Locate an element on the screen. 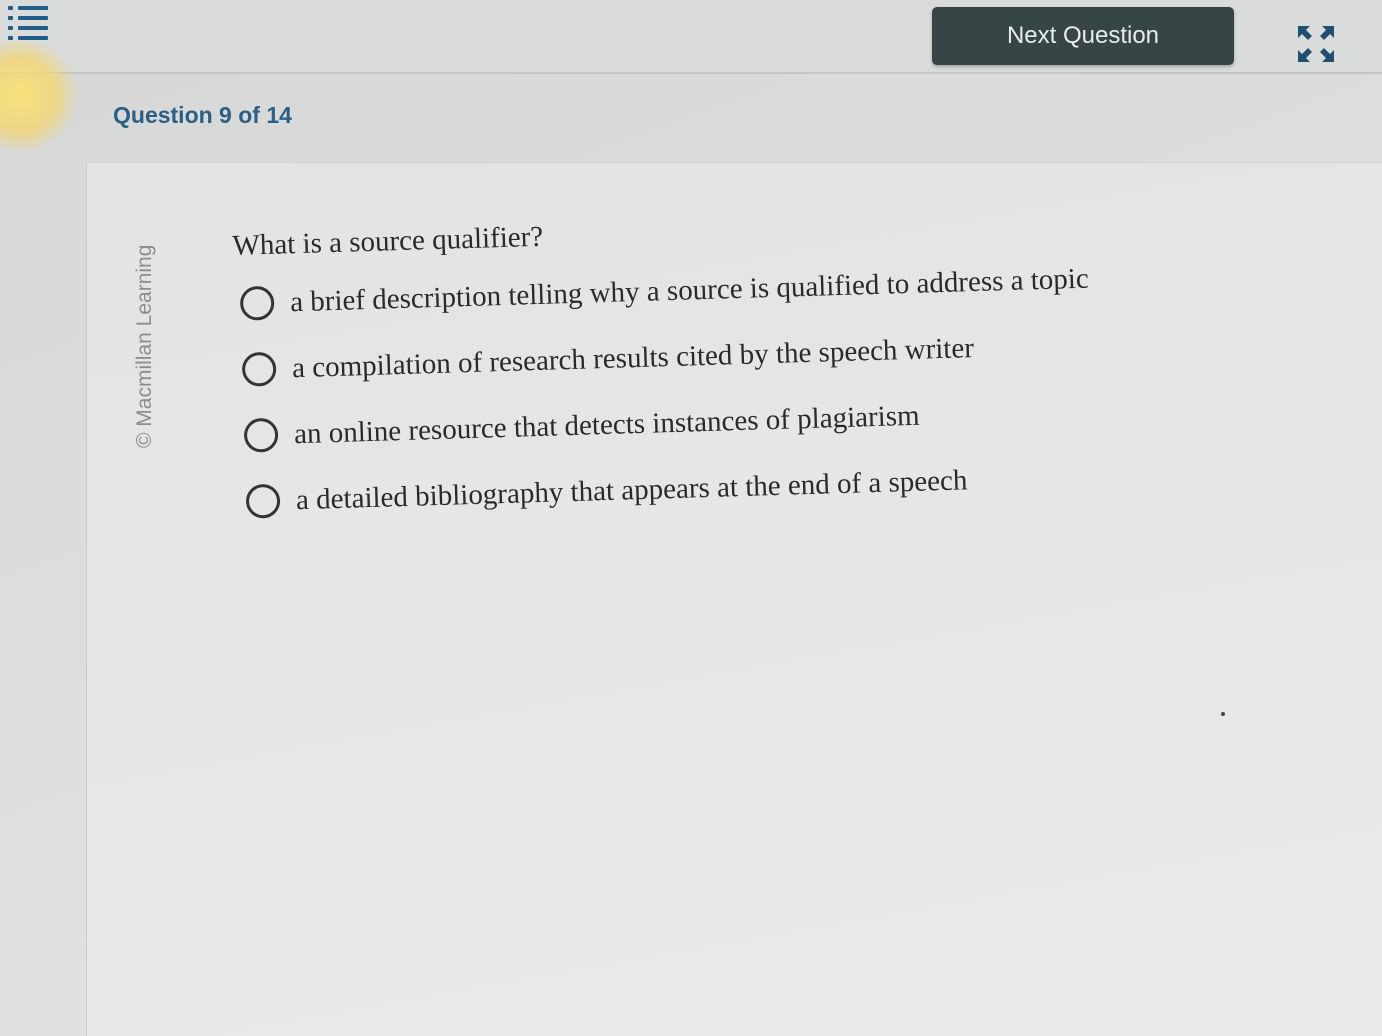 This screenshot has height=1036, width=1382. top-bar: Next Question is located at coordinates (691, 37).